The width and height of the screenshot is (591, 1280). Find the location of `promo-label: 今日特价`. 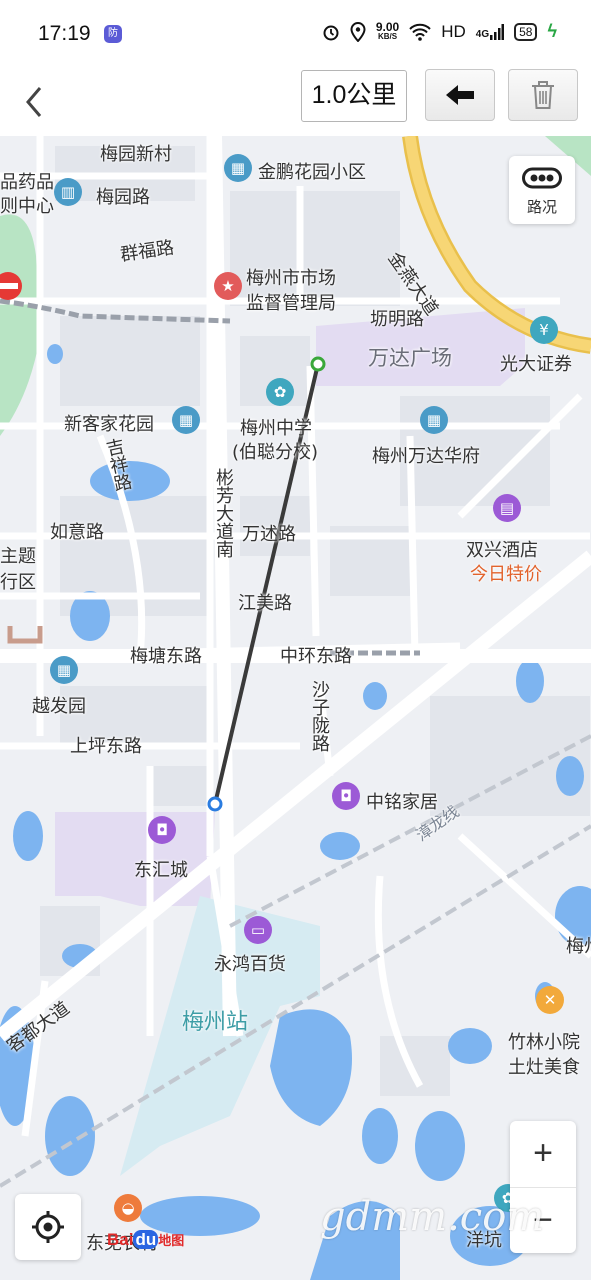

promo-label: 今日特价 is located at coordinates (506, 573).